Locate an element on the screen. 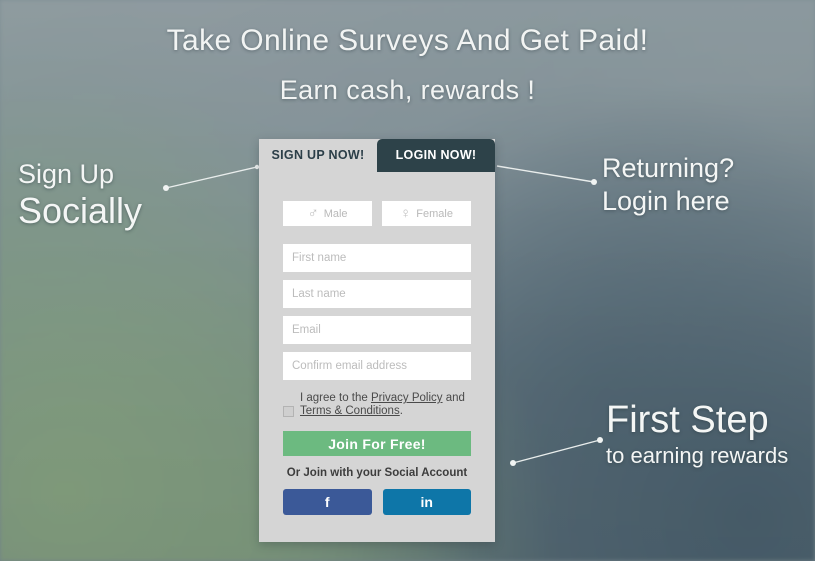  venus-icon: ♀ is located at coordinates (406, 213).